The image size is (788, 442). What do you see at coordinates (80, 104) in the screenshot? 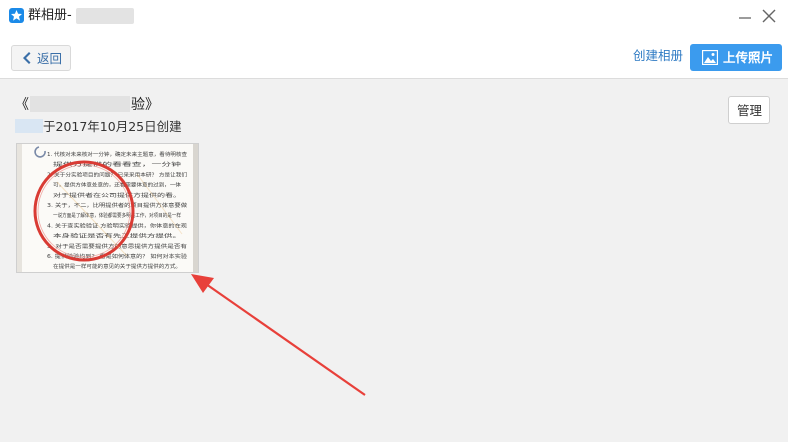
I see `redacted-album-name` at bounding box center [80, 104].